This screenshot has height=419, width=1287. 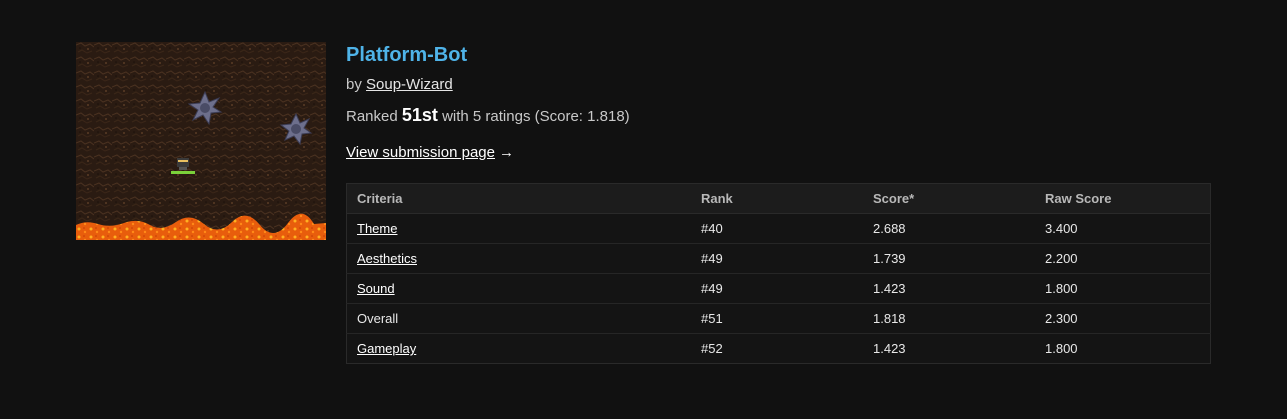 I want to click on criteria-cell: Gameplay, so click(x=518, y=348).